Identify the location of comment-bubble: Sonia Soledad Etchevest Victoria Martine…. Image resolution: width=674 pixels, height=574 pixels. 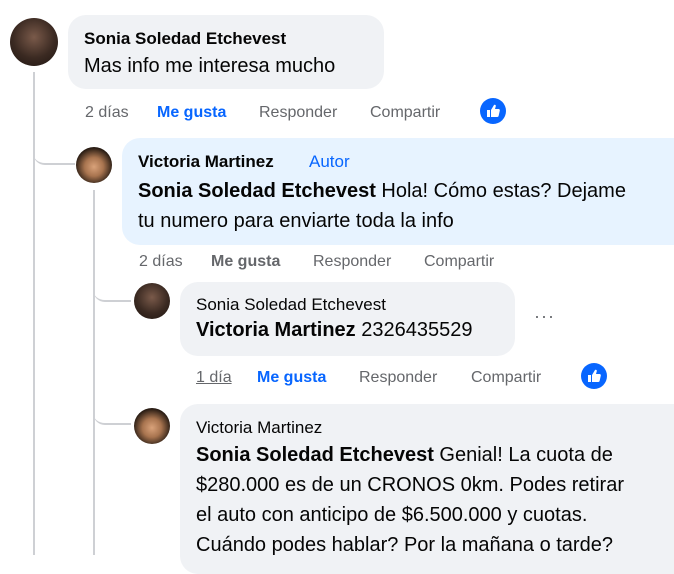
(347, 319).